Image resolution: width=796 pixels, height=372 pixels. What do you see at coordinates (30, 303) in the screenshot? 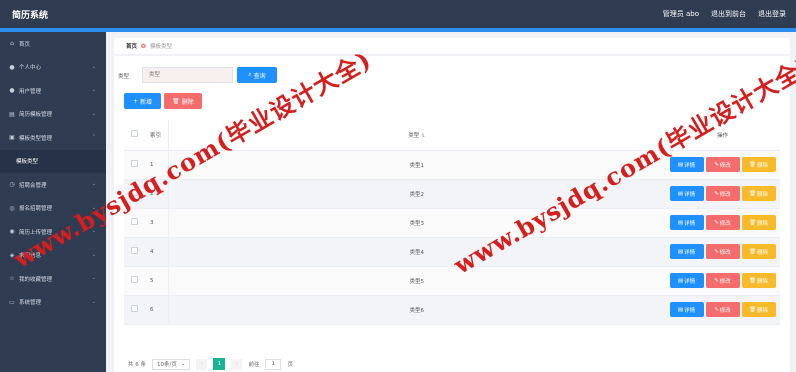
I see `sidebar-item-label: 系统管理` at bounding box center [30, 303].